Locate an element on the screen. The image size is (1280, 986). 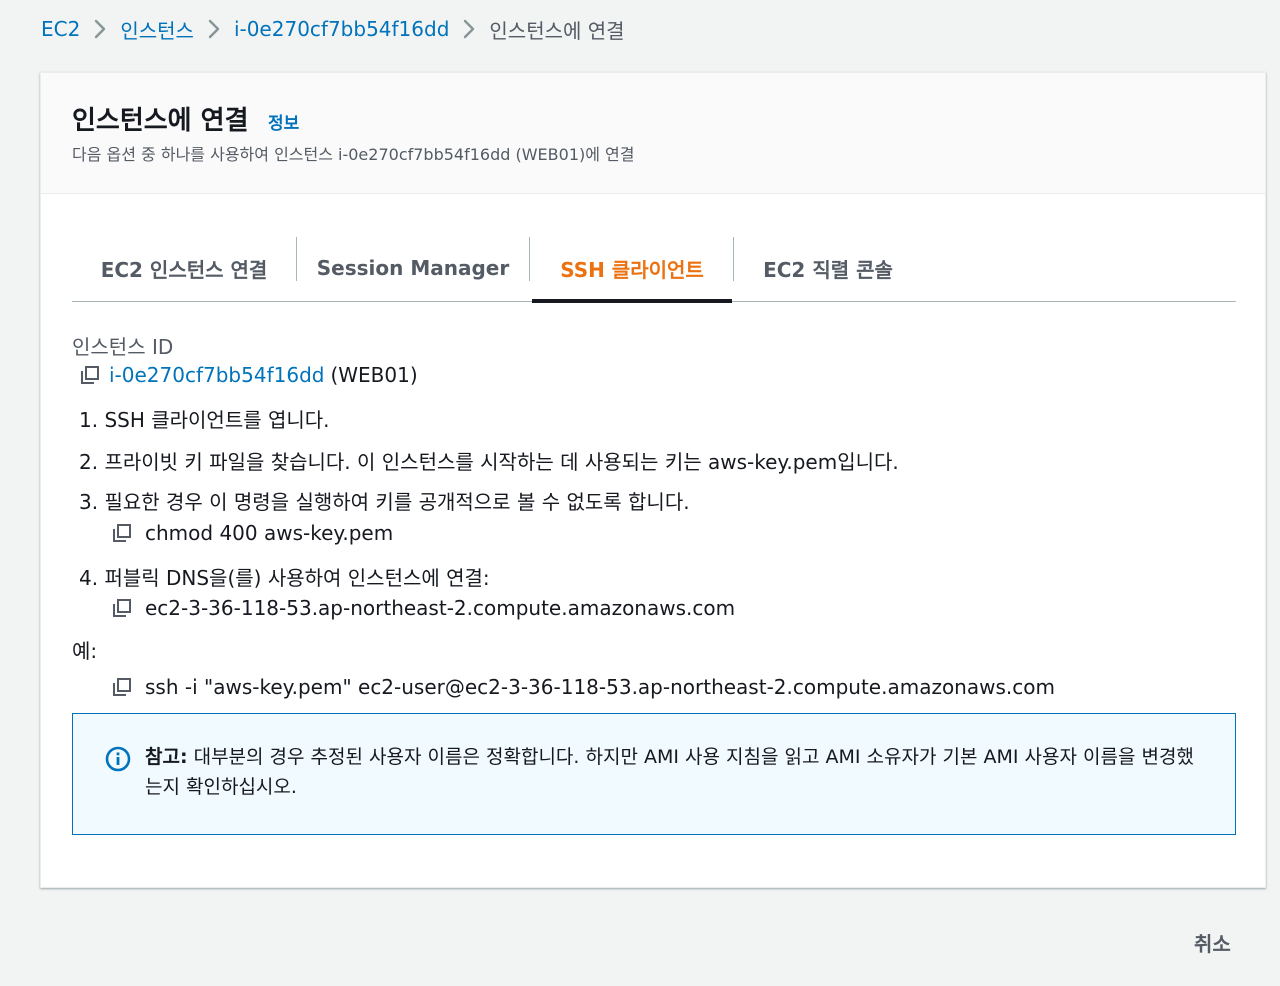
breadcrumb: EC2 인스턴스 i-0e270cf7bb54f16dd 인스턴스에 연결 is located at coordinates (333, 29).